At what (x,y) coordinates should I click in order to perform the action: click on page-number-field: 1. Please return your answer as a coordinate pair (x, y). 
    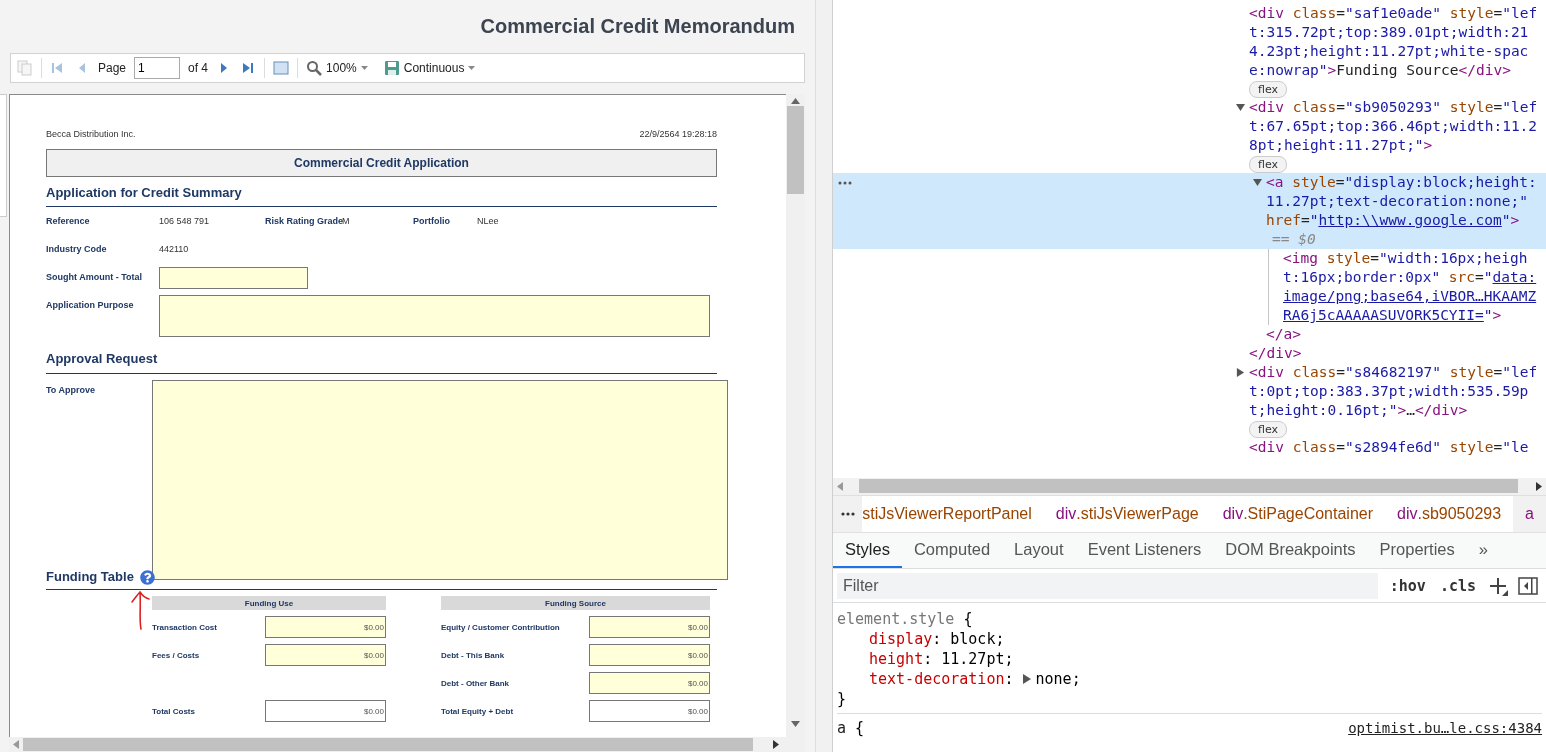
    Looking at the image, I should click on (157, 68).